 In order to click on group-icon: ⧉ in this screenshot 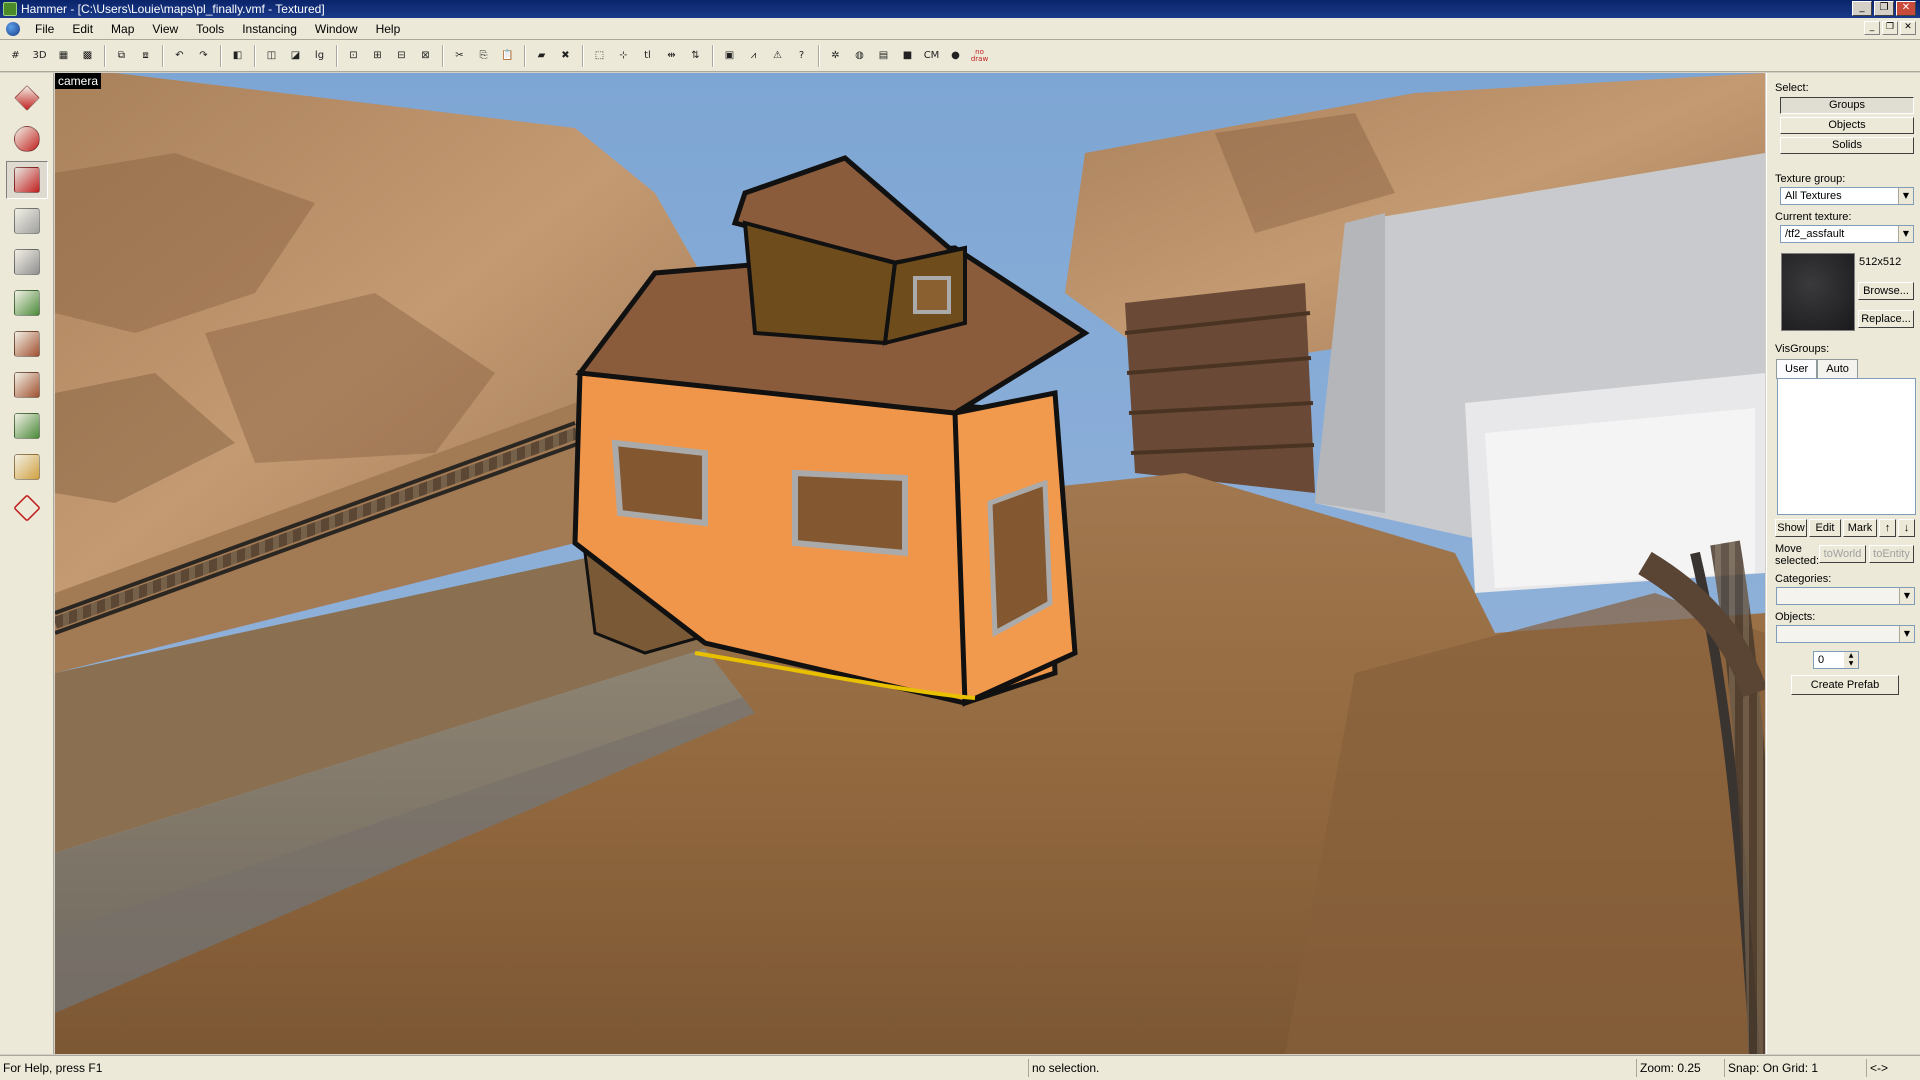, I will do `click(121, 55)`.